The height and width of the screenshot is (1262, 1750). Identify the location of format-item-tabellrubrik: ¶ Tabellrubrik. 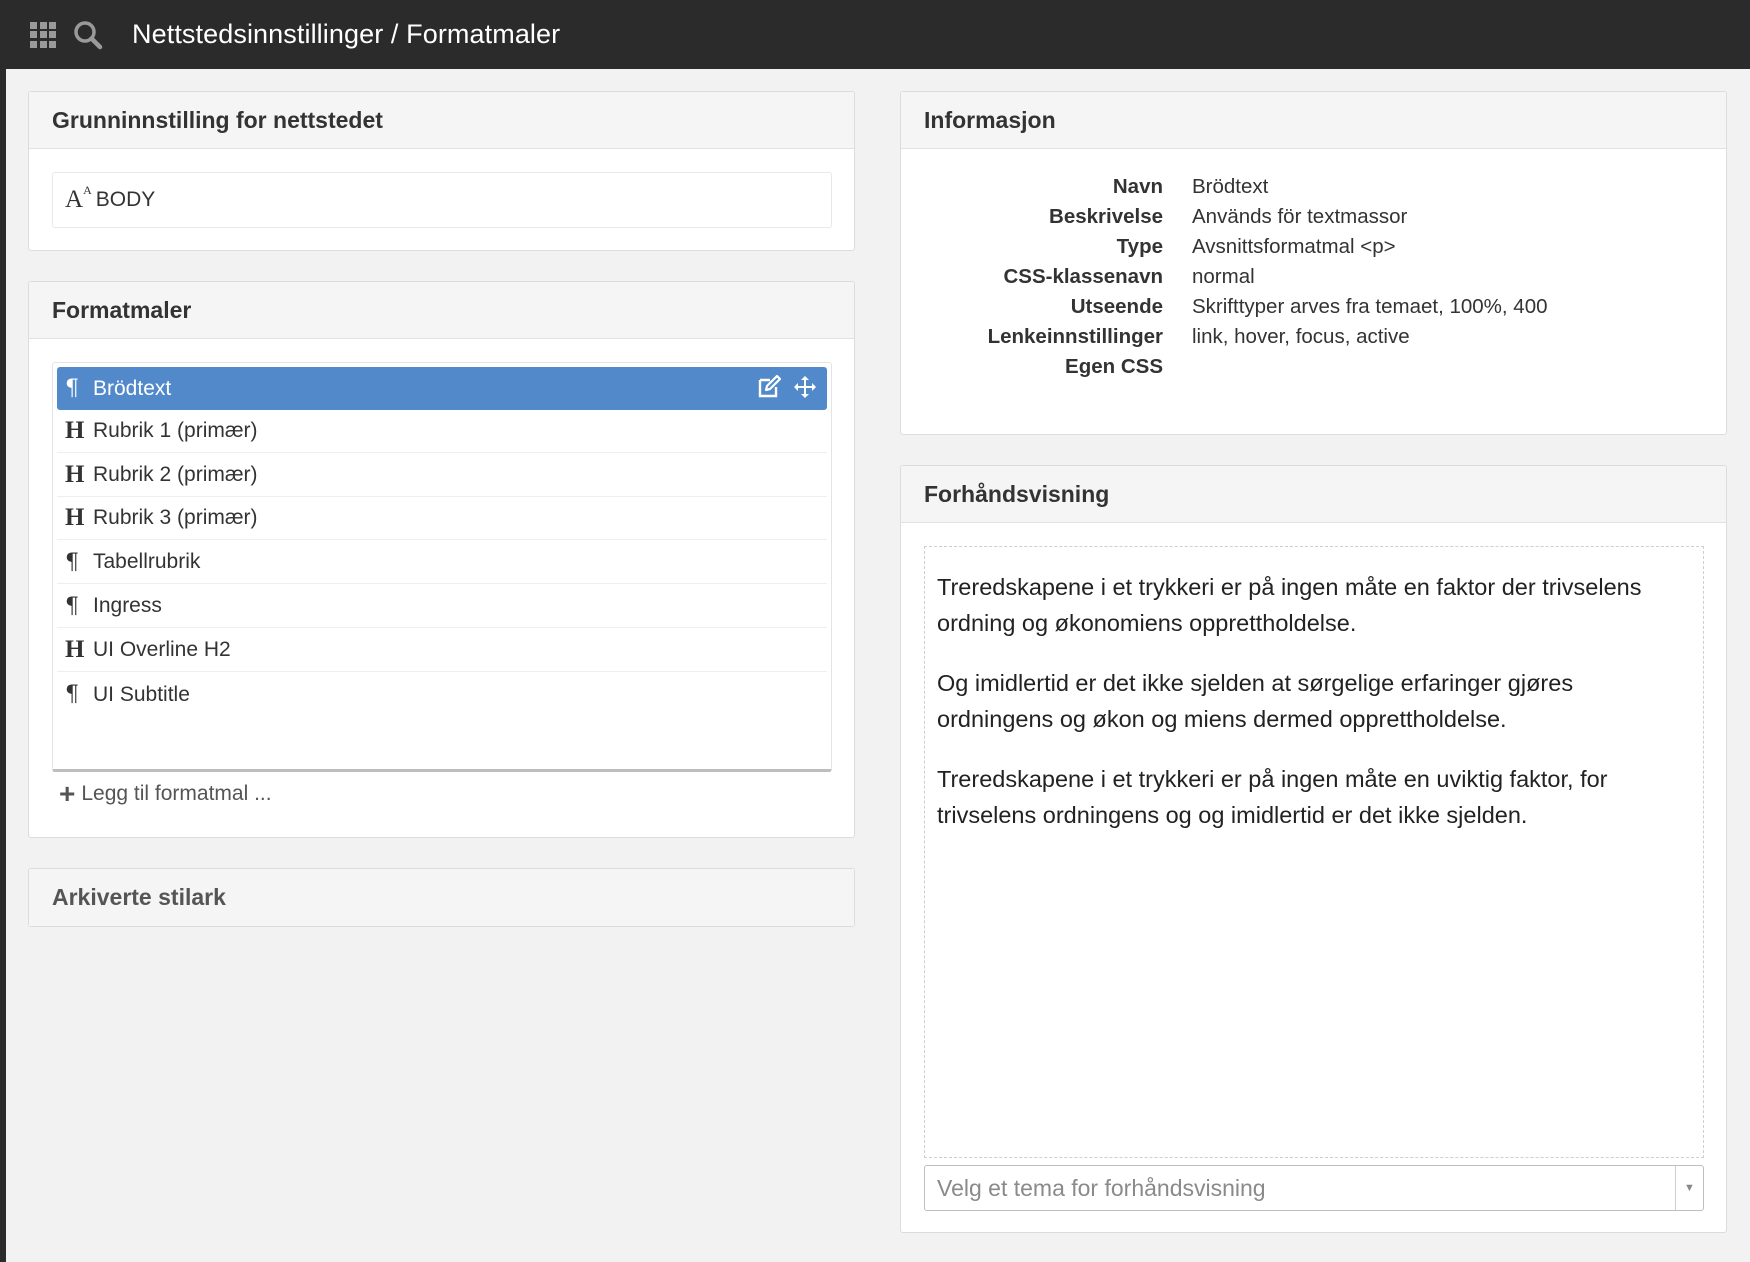
(442, 562).